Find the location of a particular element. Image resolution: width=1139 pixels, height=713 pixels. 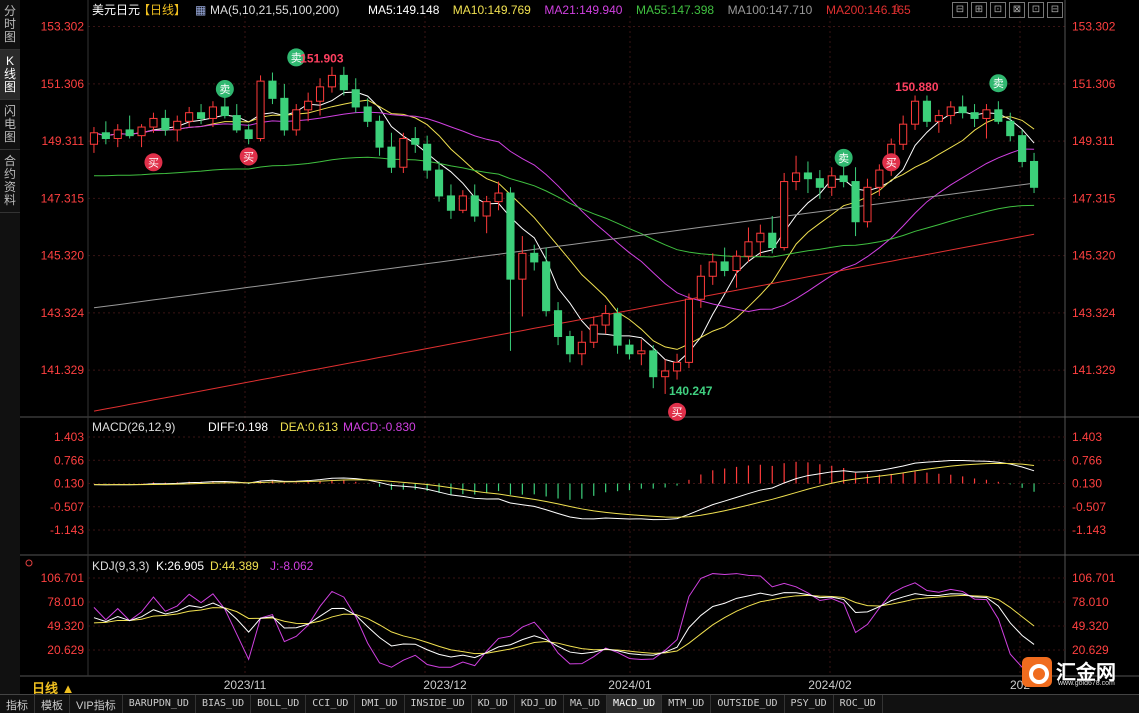

ma-legend-item: MA55:147.398 is located at coordinates (675, 10).